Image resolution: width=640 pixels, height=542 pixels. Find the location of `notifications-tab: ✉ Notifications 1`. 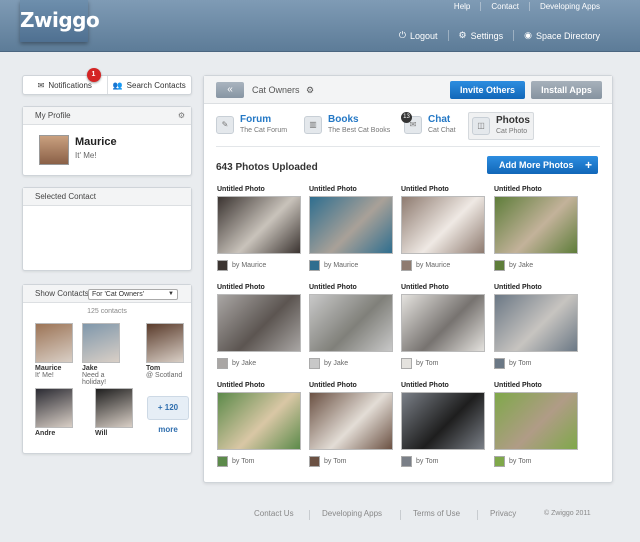

notifications-tab: ✉ Notifications 1 is located at coordinates (65, 81).